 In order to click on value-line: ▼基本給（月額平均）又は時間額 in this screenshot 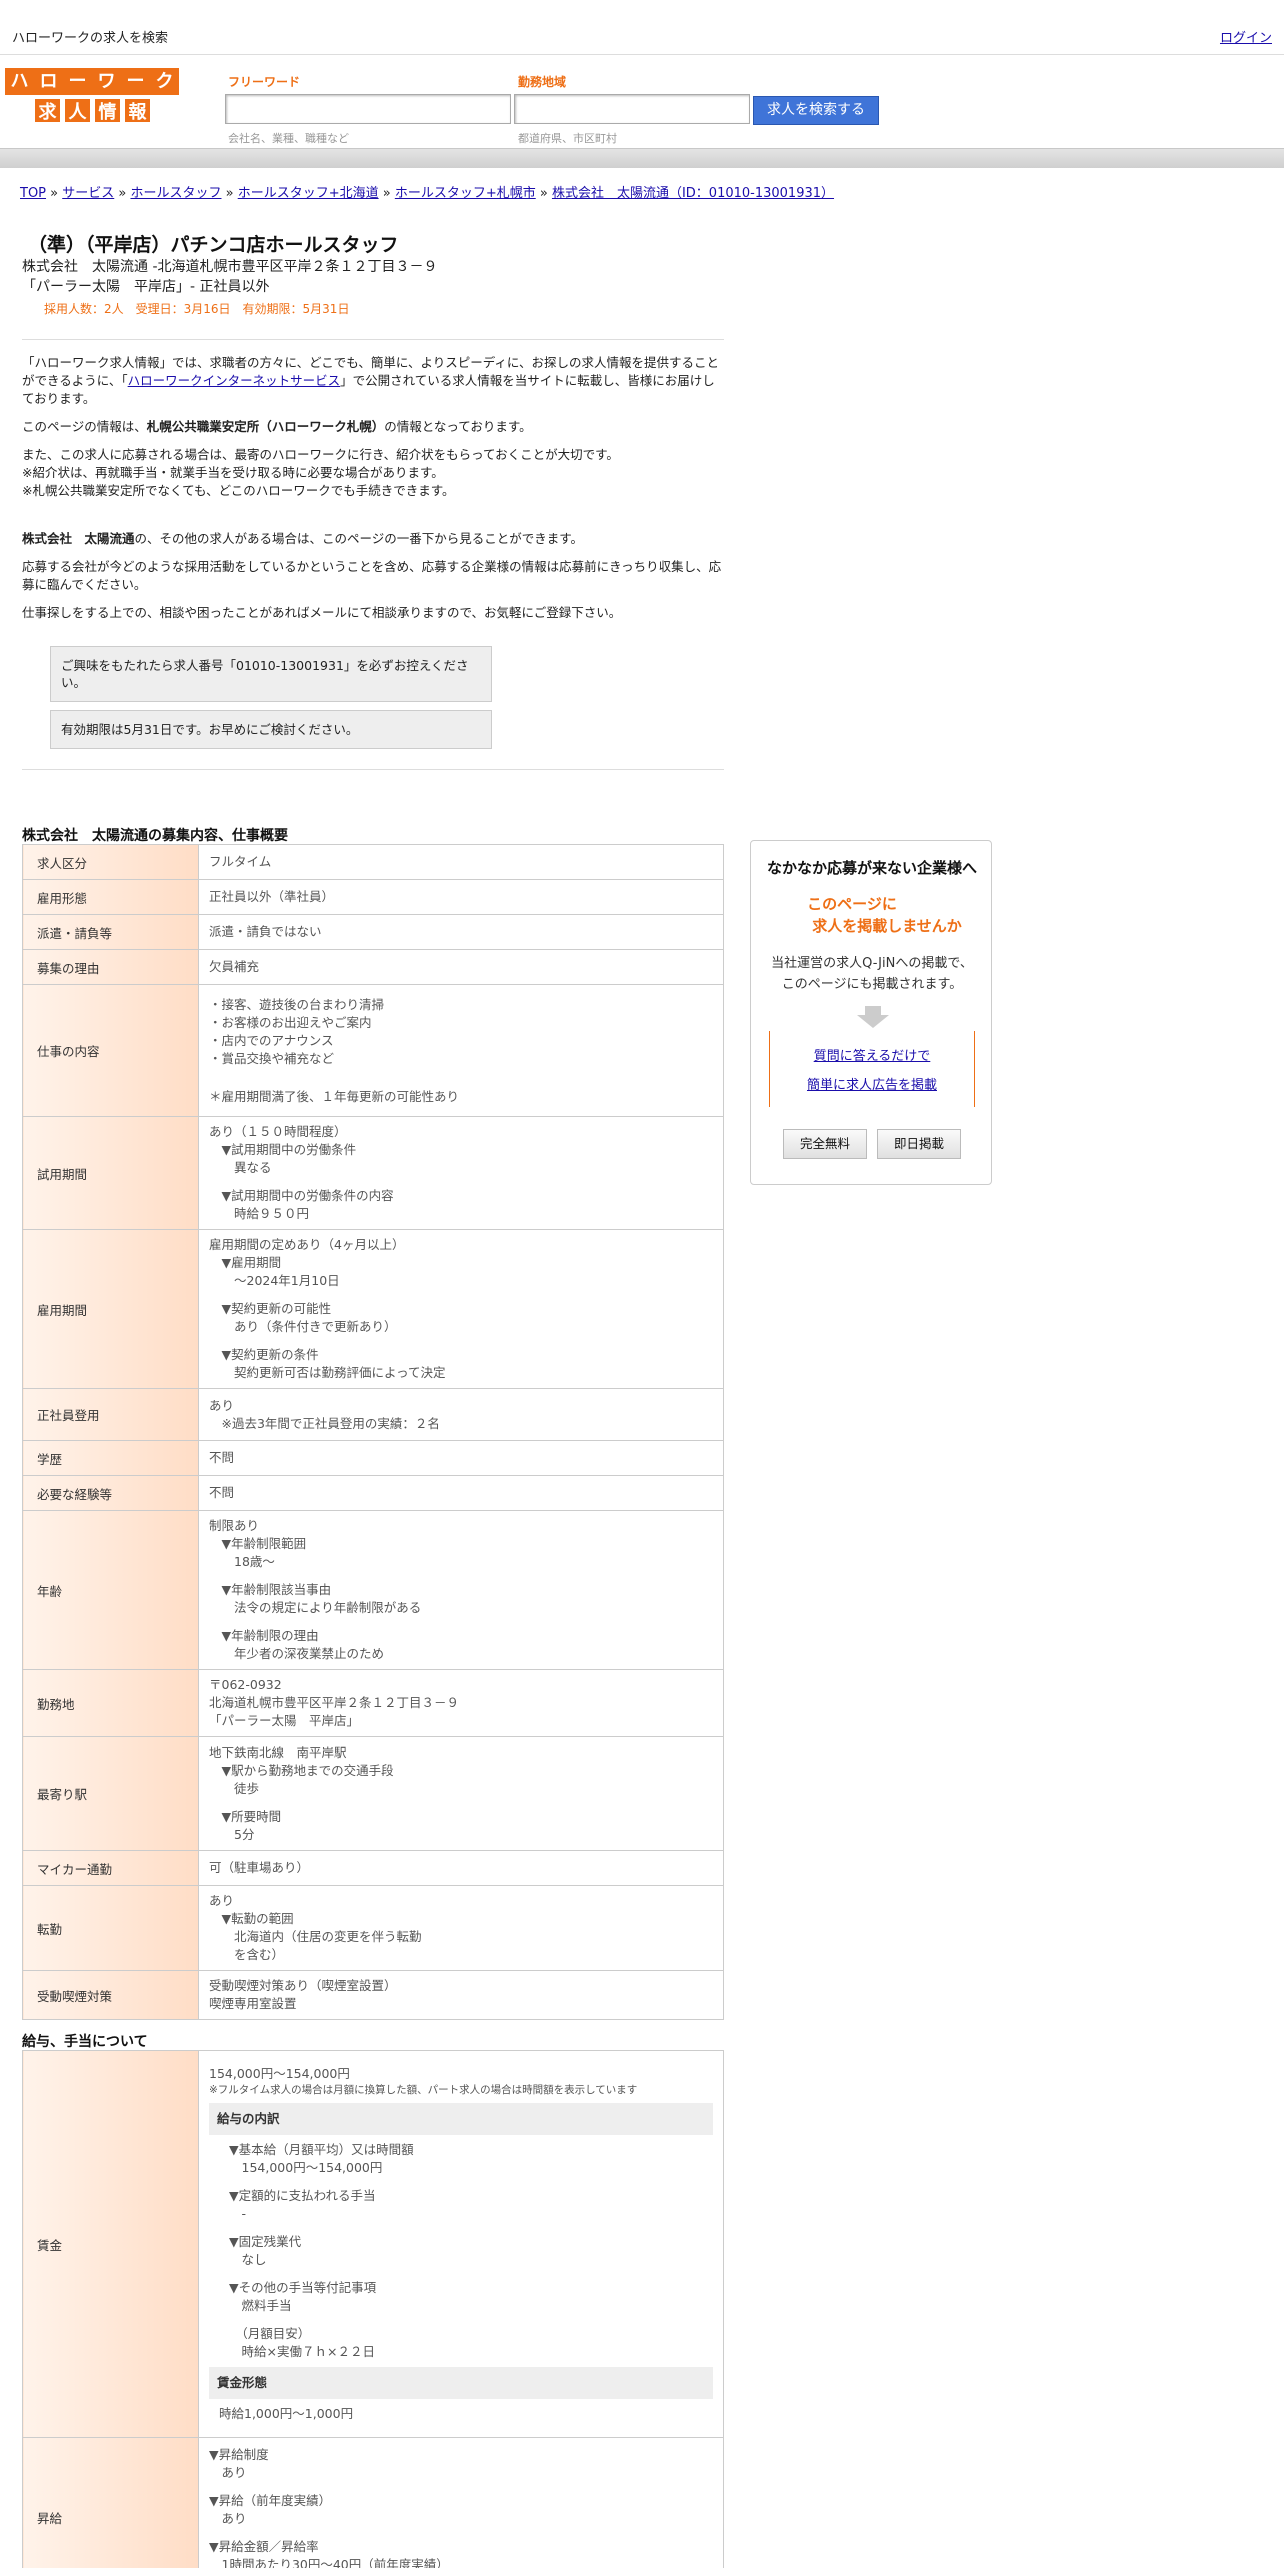, I will do `click(321, 2149)`.